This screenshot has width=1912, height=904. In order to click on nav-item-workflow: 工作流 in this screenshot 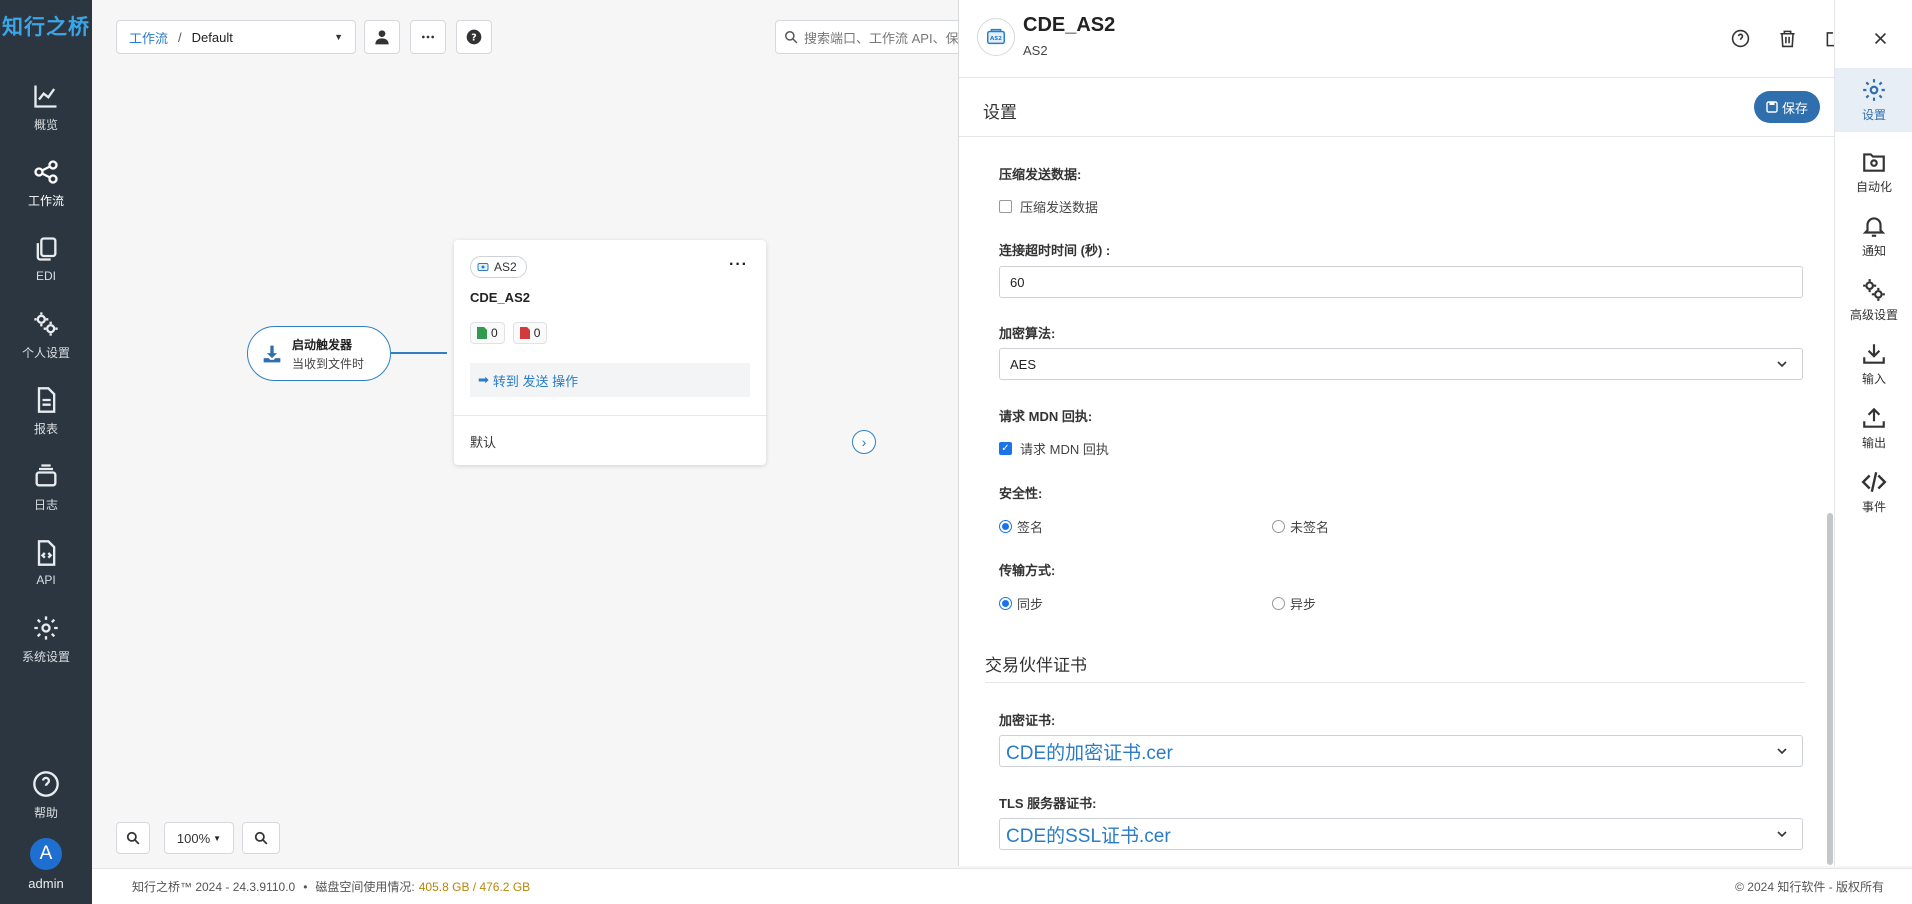, I will do `click(46, 183)`.